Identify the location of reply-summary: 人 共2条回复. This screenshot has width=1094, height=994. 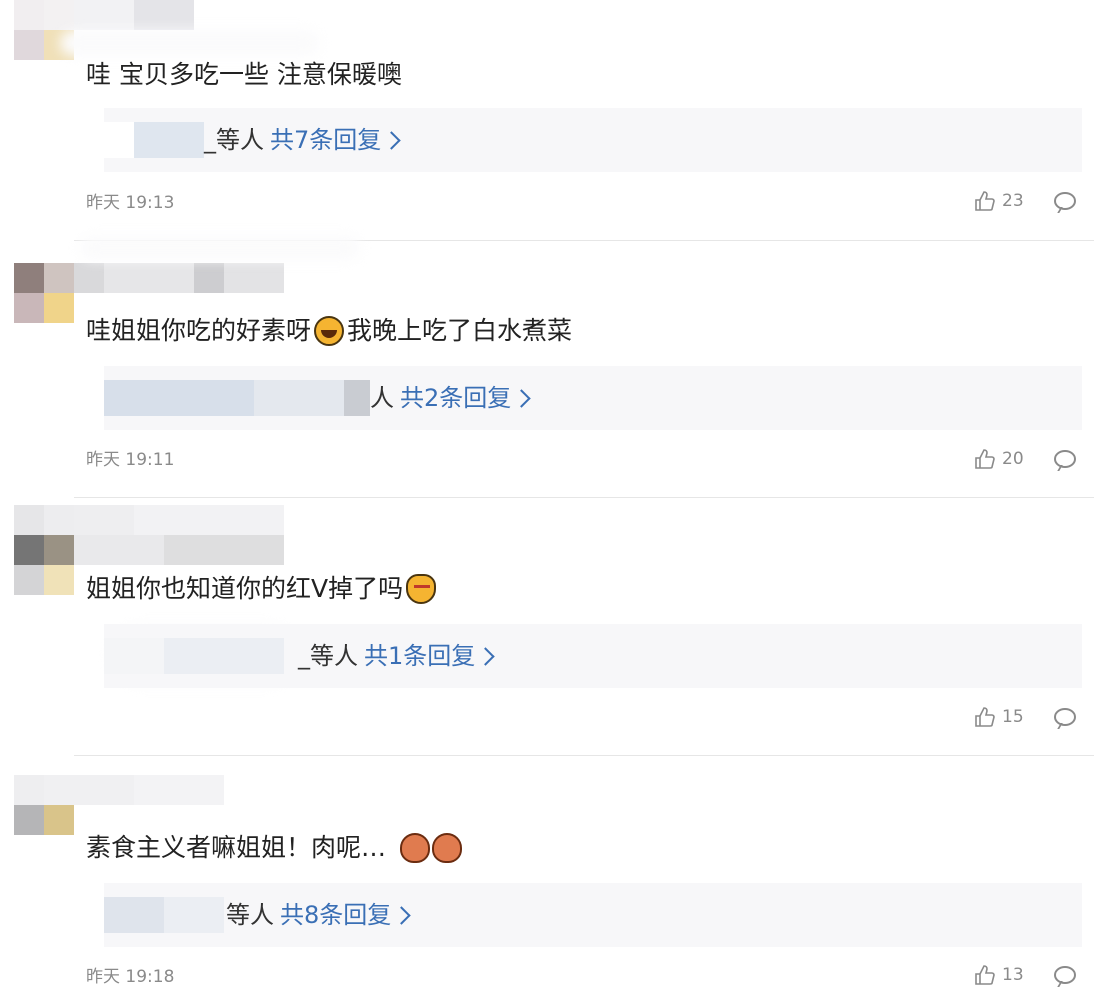
(450, 398).